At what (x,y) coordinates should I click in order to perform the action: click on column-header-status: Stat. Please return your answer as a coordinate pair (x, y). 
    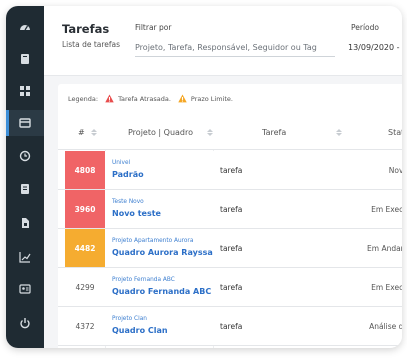
    Looking at the image, I should click on (395, 132).